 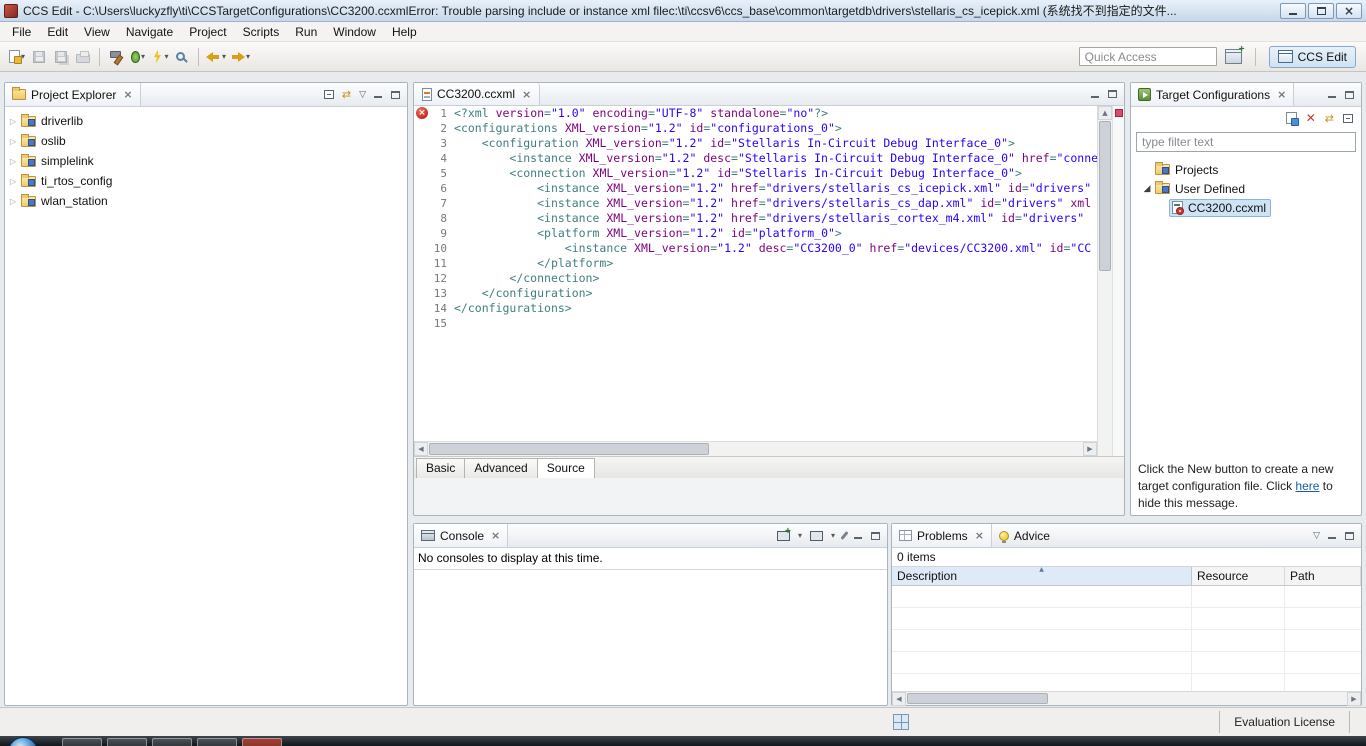 I want to click on project-item-simplelink: ▷ simplelink, so click(x=206, y=161).